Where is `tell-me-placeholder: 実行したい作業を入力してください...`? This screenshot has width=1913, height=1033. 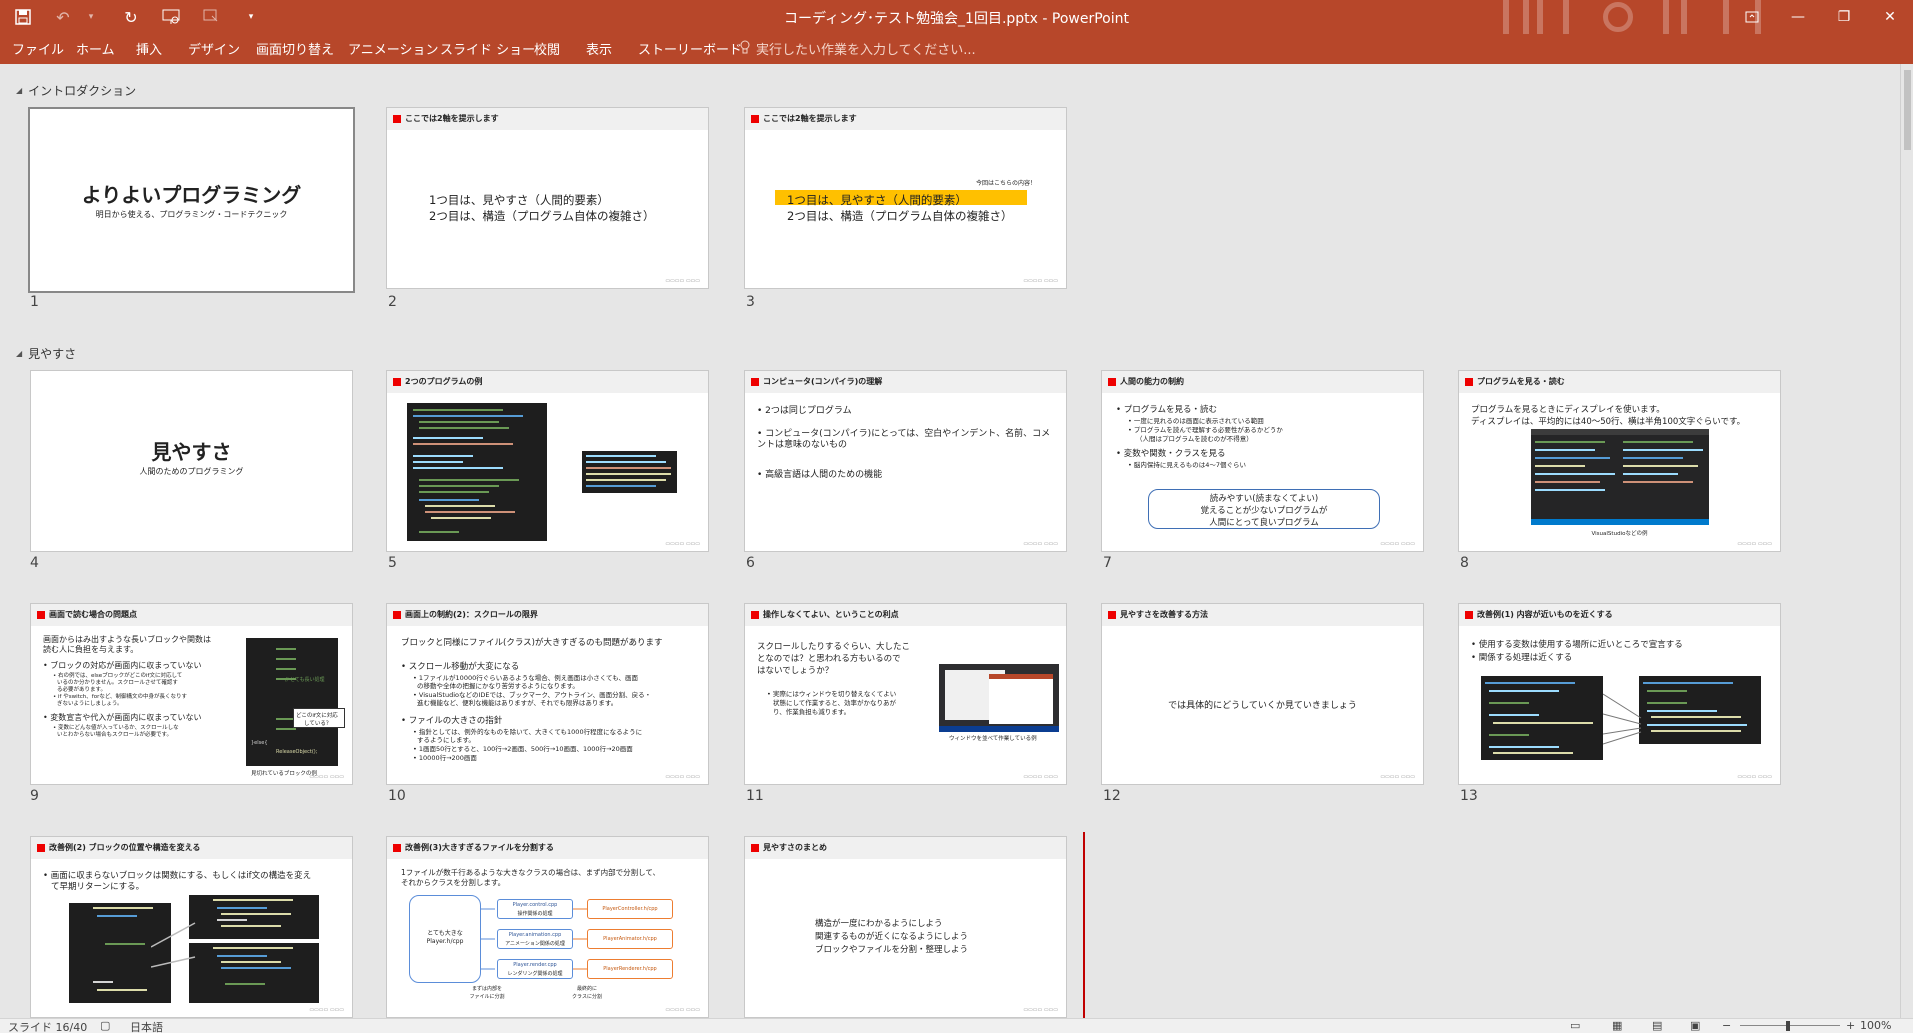
tell-me-placeholder: 実行したい作業を入力してください... is located at coordinates (866, 50).